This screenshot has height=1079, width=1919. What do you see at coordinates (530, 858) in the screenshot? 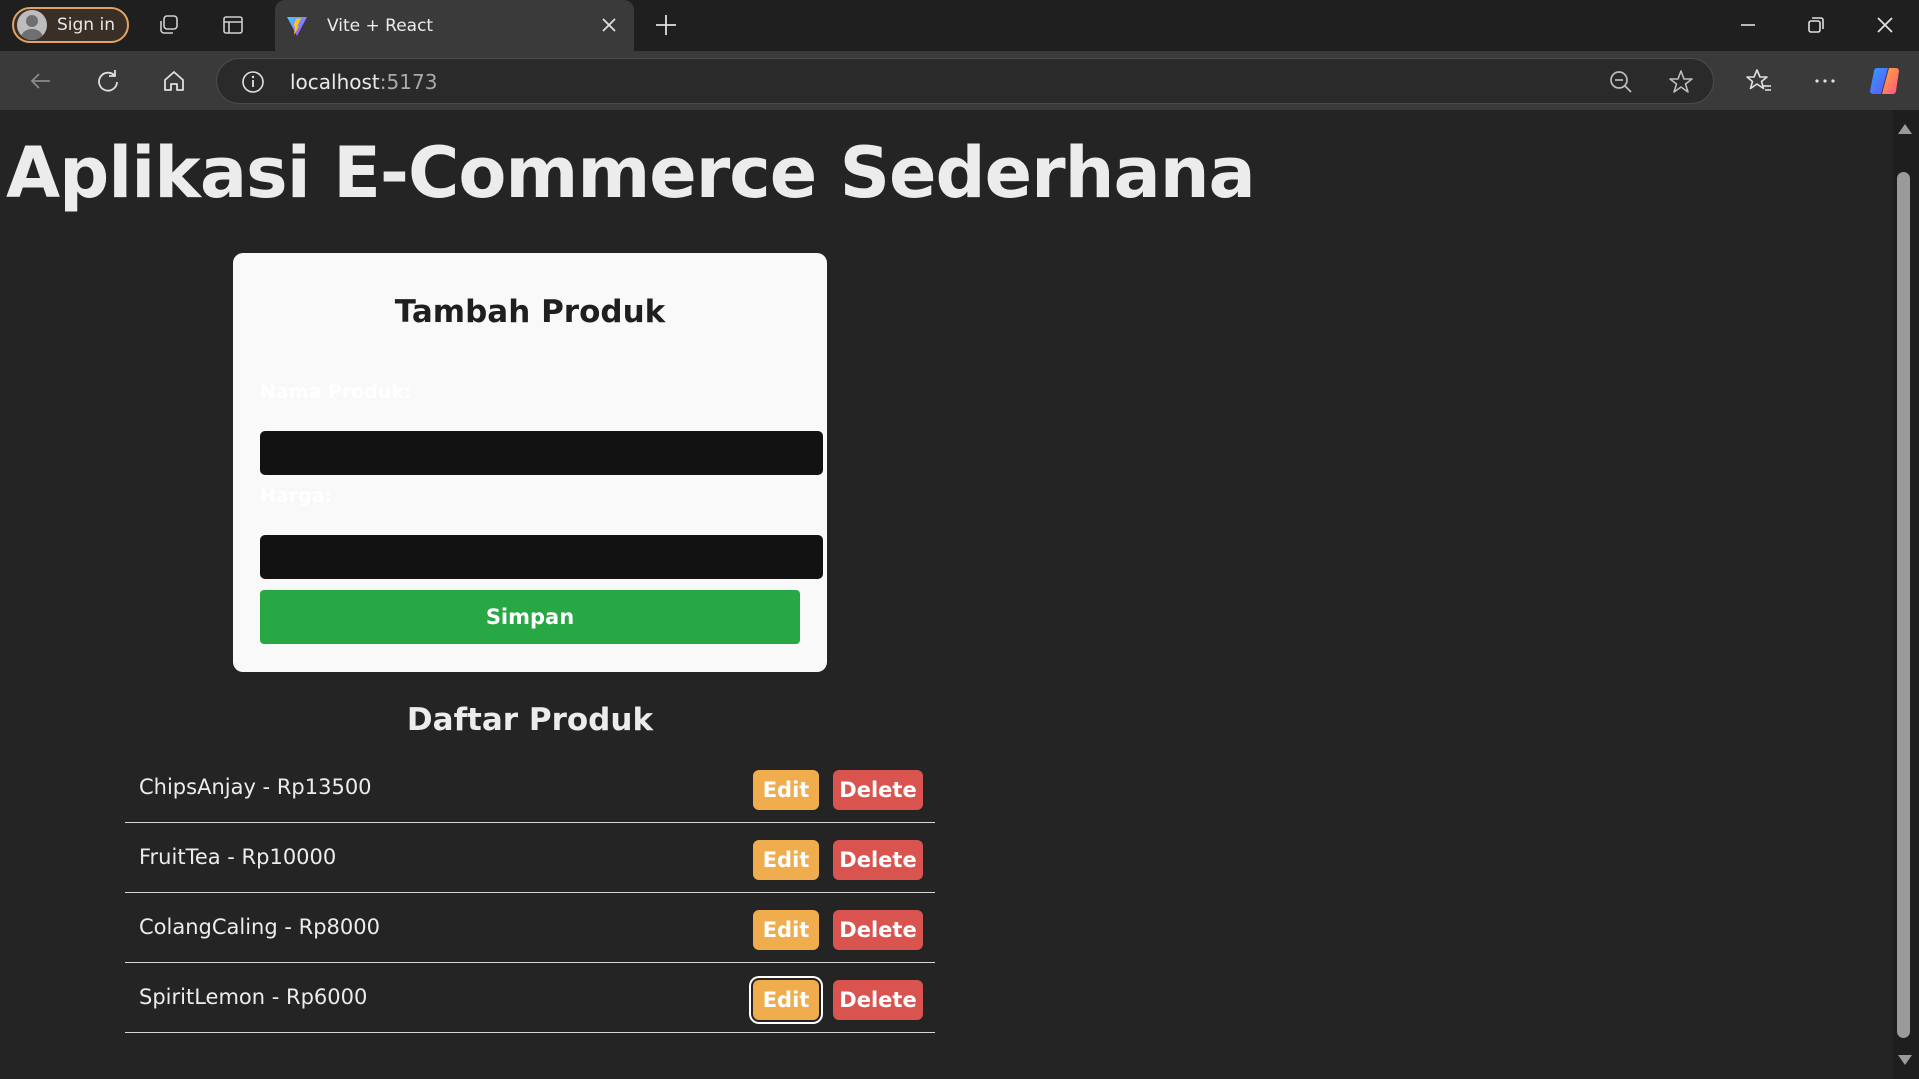
I see `list-item: FruitTea - Rp10000 Edit Delete` at bounding box center [530, 858].